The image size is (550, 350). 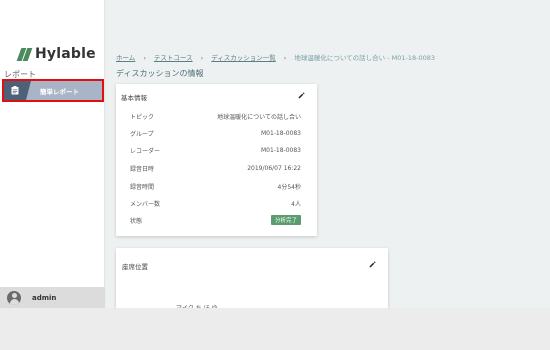 I want to click on breadcrumb-course: テストコース, so click(x=173, y=58).